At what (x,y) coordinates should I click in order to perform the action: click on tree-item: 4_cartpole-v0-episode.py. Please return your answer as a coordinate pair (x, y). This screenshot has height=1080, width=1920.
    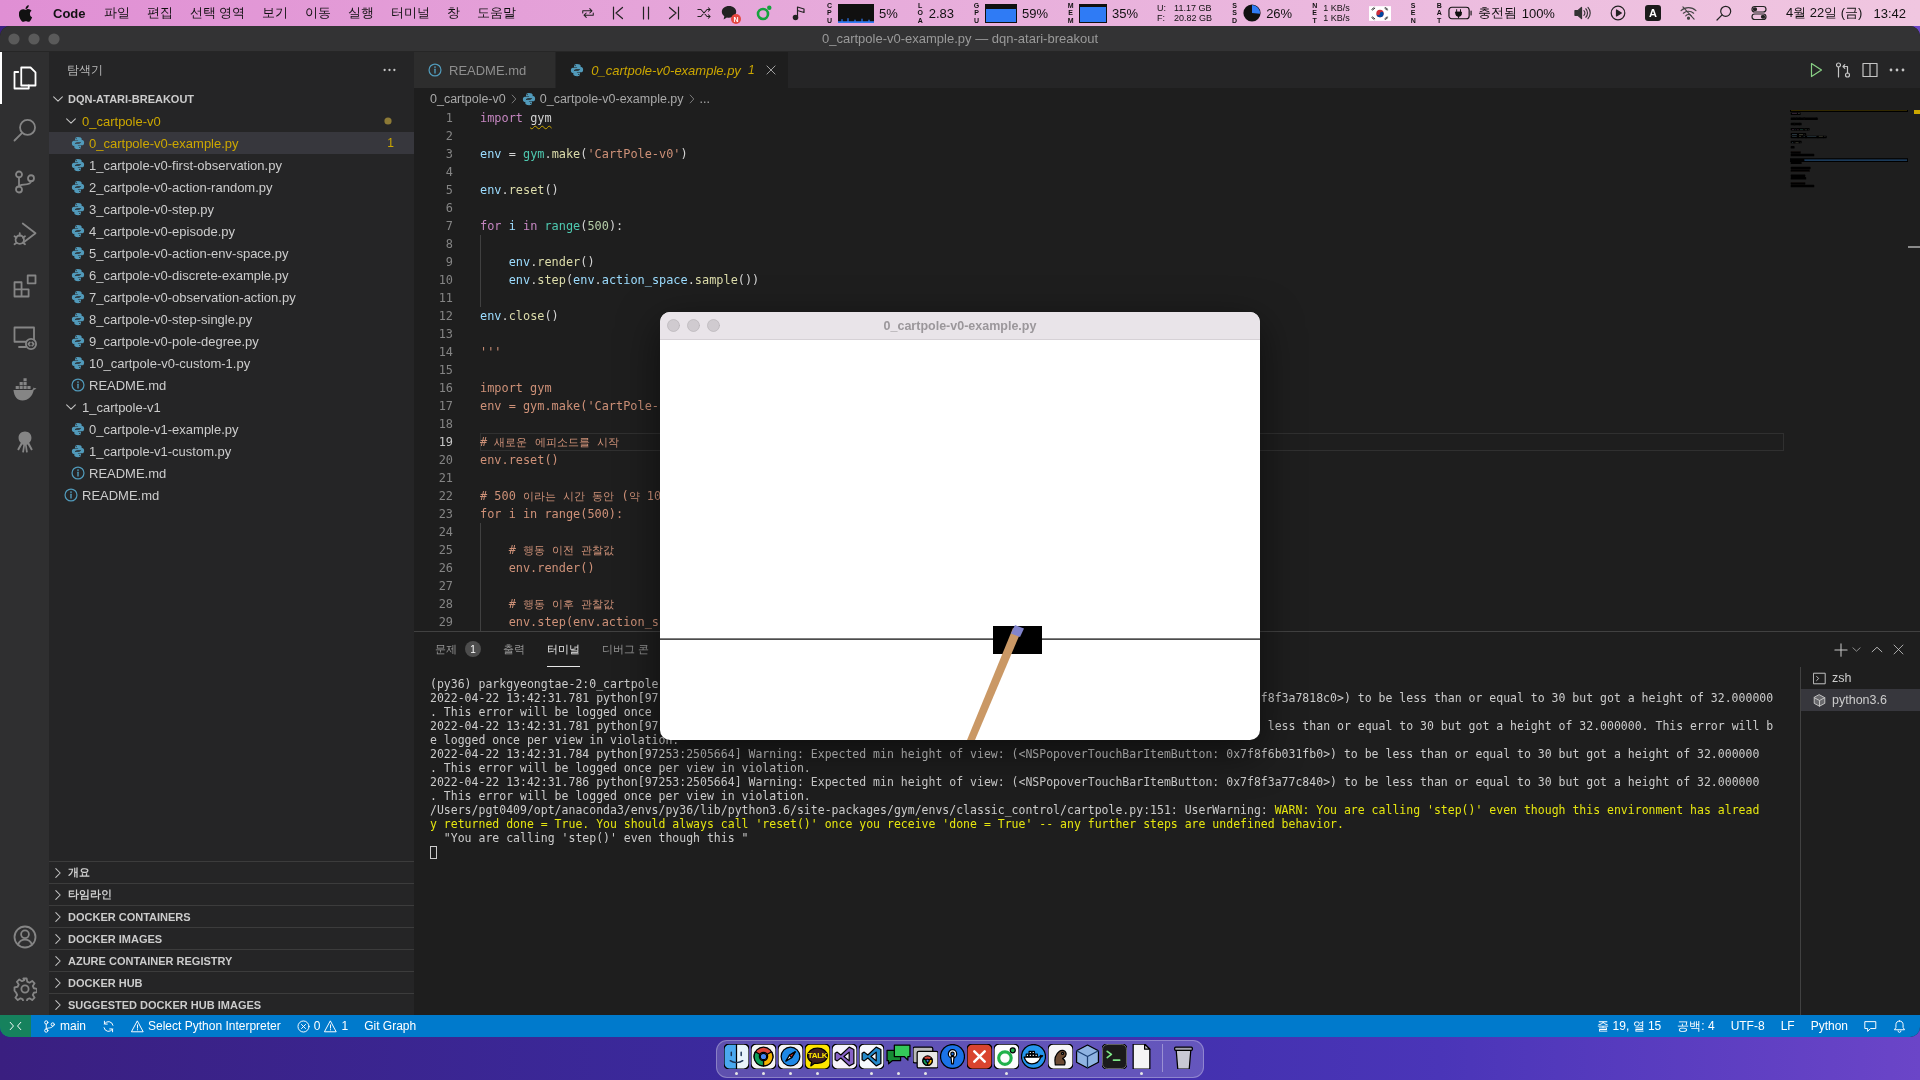
    Looking at the image, I should click on (231, 231).